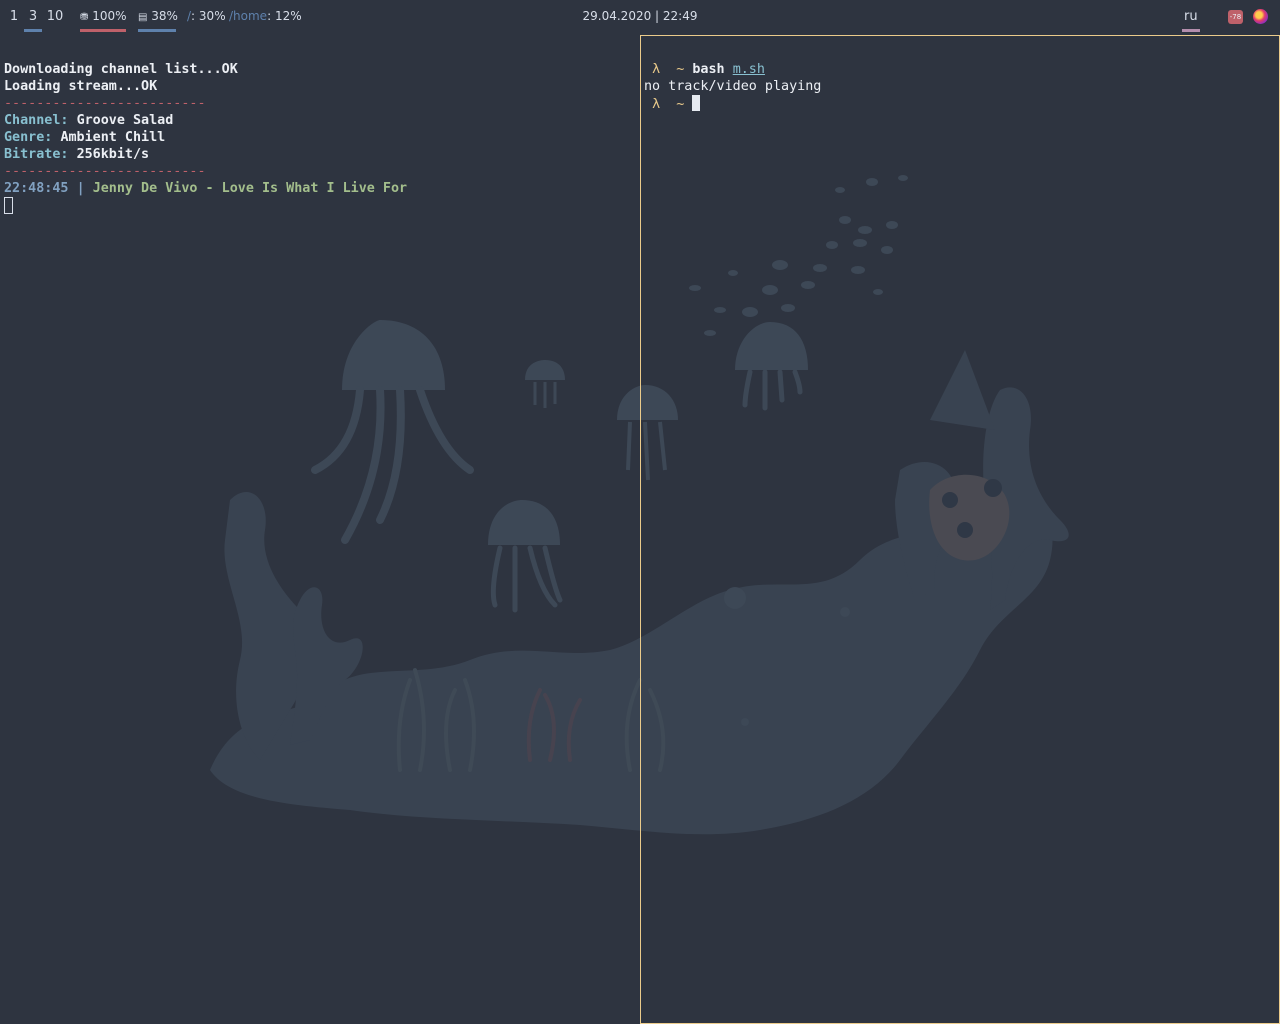 The height and width of the screenshot is (1024, 1280). I want to click on date-time: 29.04.2020 | 22:49, so click(640, 16).